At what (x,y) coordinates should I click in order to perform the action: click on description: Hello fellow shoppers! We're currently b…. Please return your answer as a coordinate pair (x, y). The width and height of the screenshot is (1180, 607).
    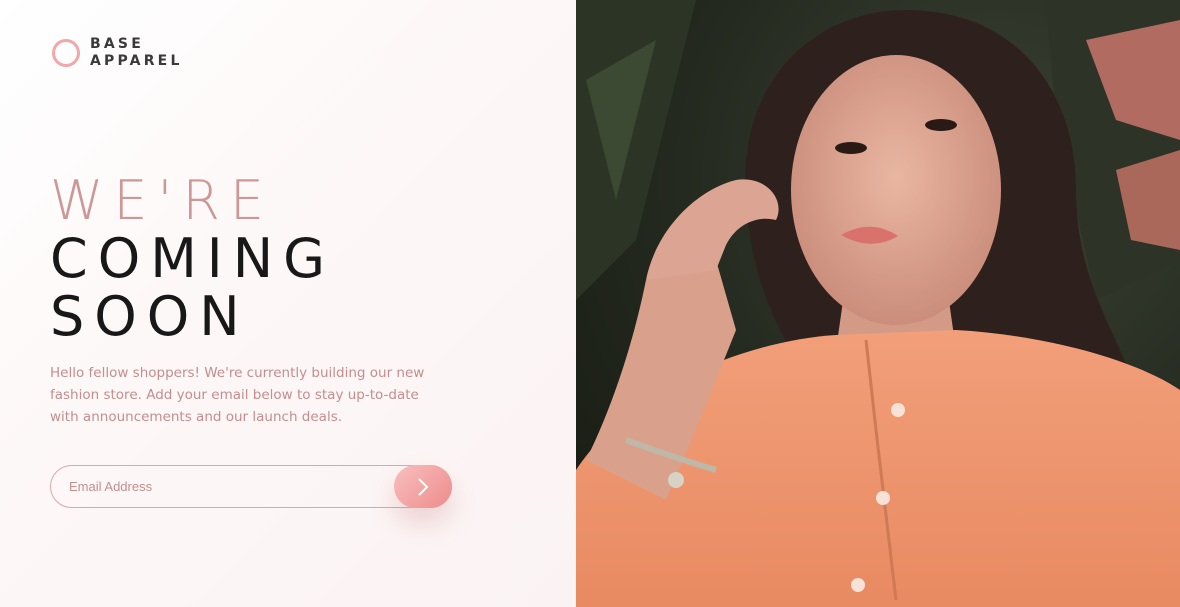
    Looking at the image, I should click on (237, 395).